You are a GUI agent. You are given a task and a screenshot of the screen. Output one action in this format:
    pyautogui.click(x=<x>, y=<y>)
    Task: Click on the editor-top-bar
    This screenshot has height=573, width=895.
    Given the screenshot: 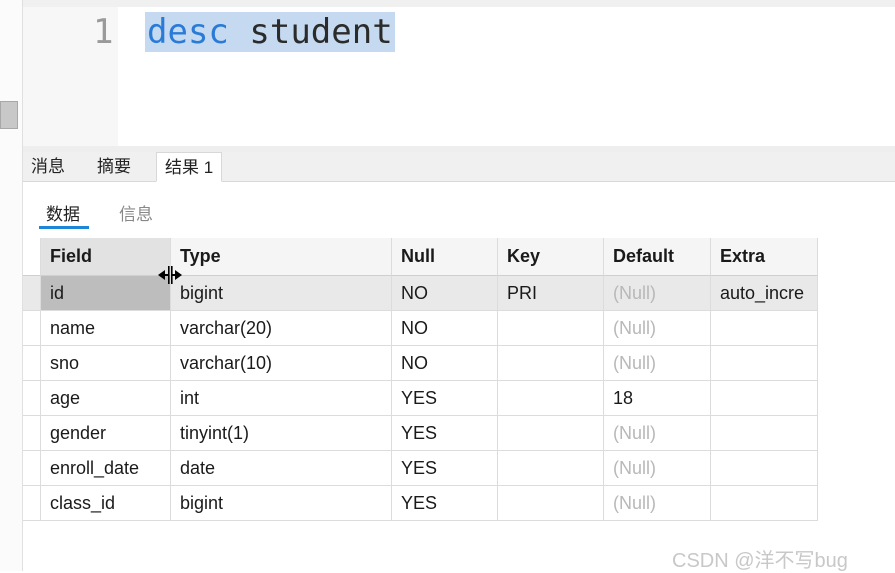 What is the action you would take?
    pyautogui.click(x=459, y=3)
    